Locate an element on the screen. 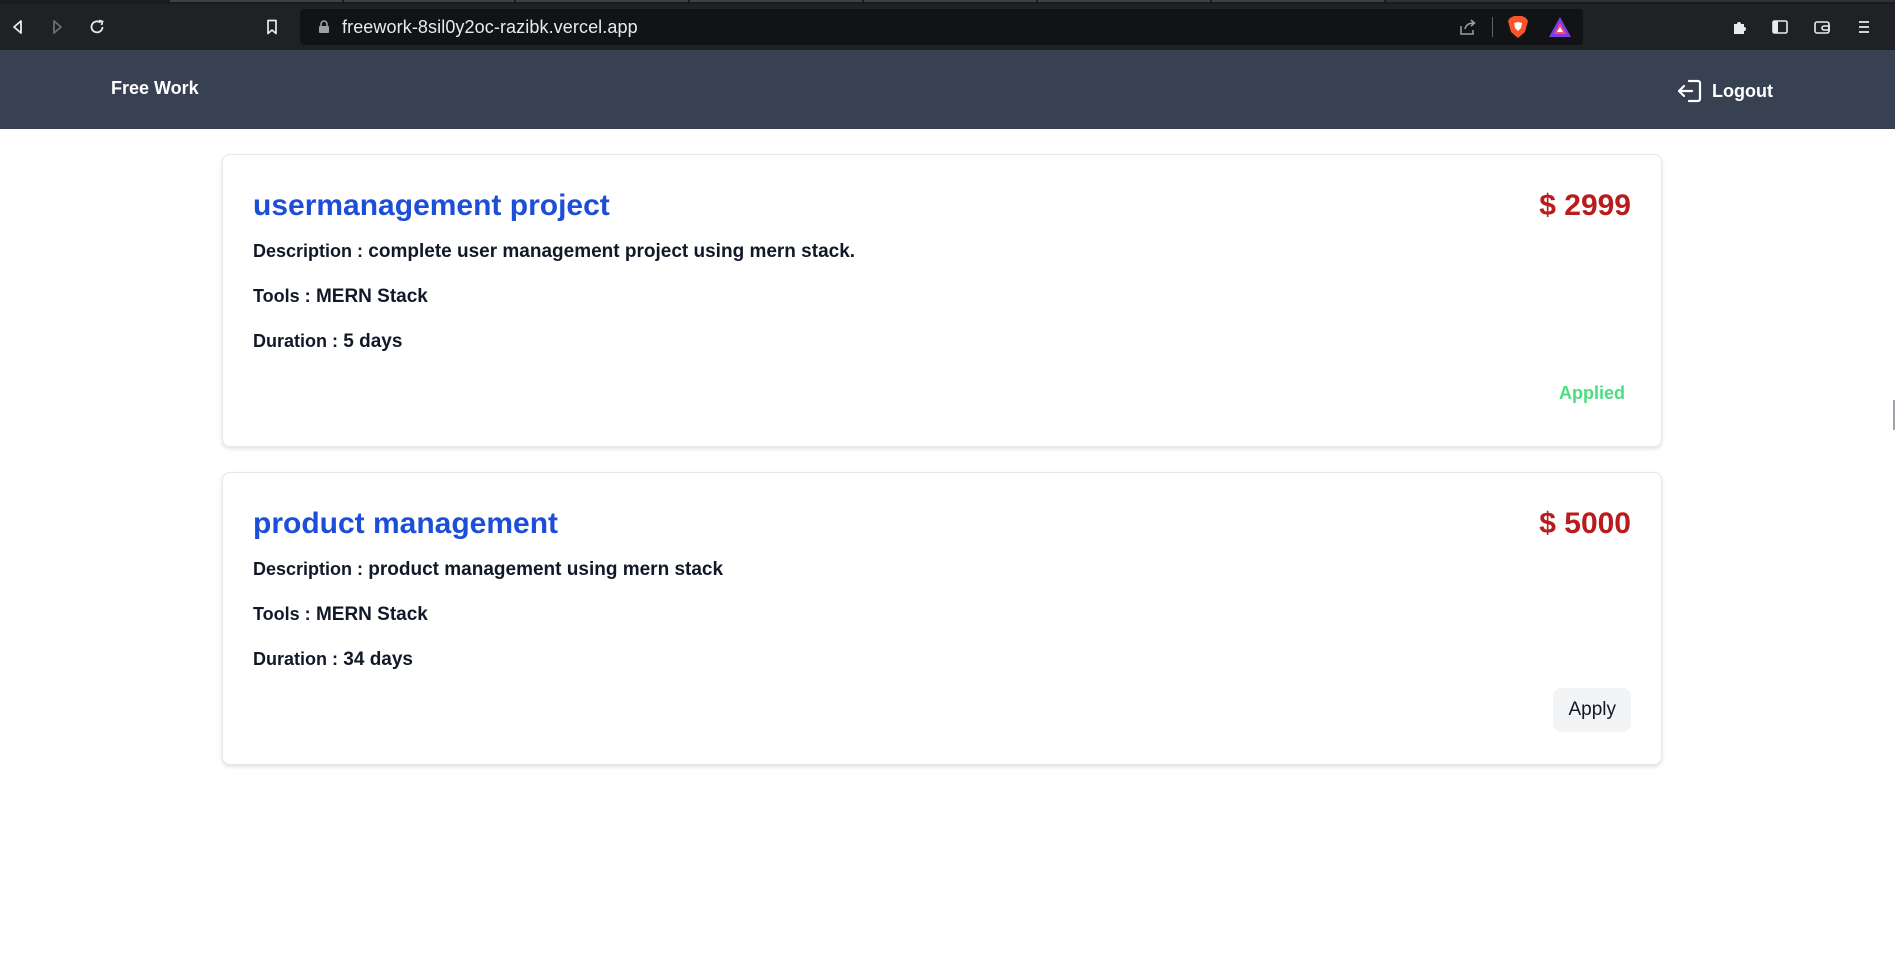  app-navbar: Free Work Logout is located at coordinates (947, 89).